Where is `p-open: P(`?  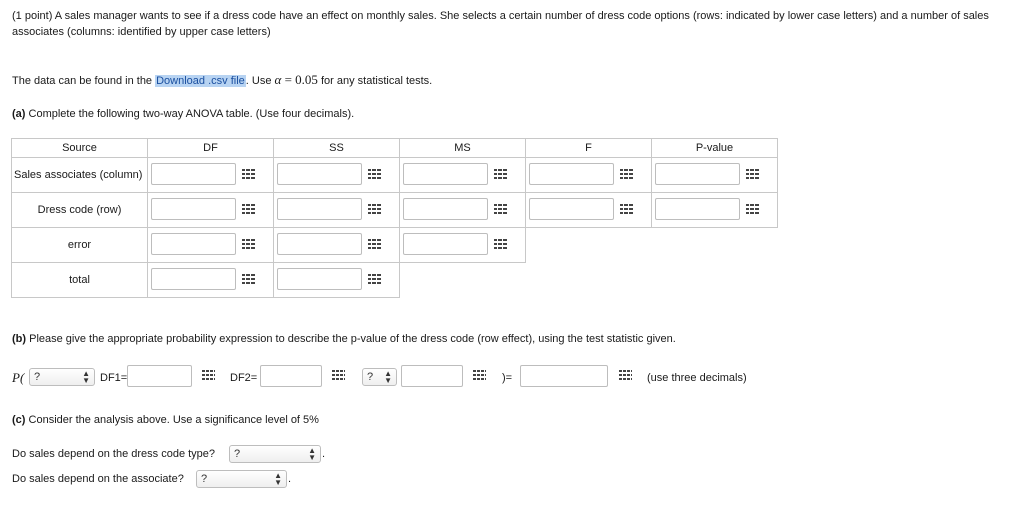
p-open: P( is located at coordinates (18, 377).